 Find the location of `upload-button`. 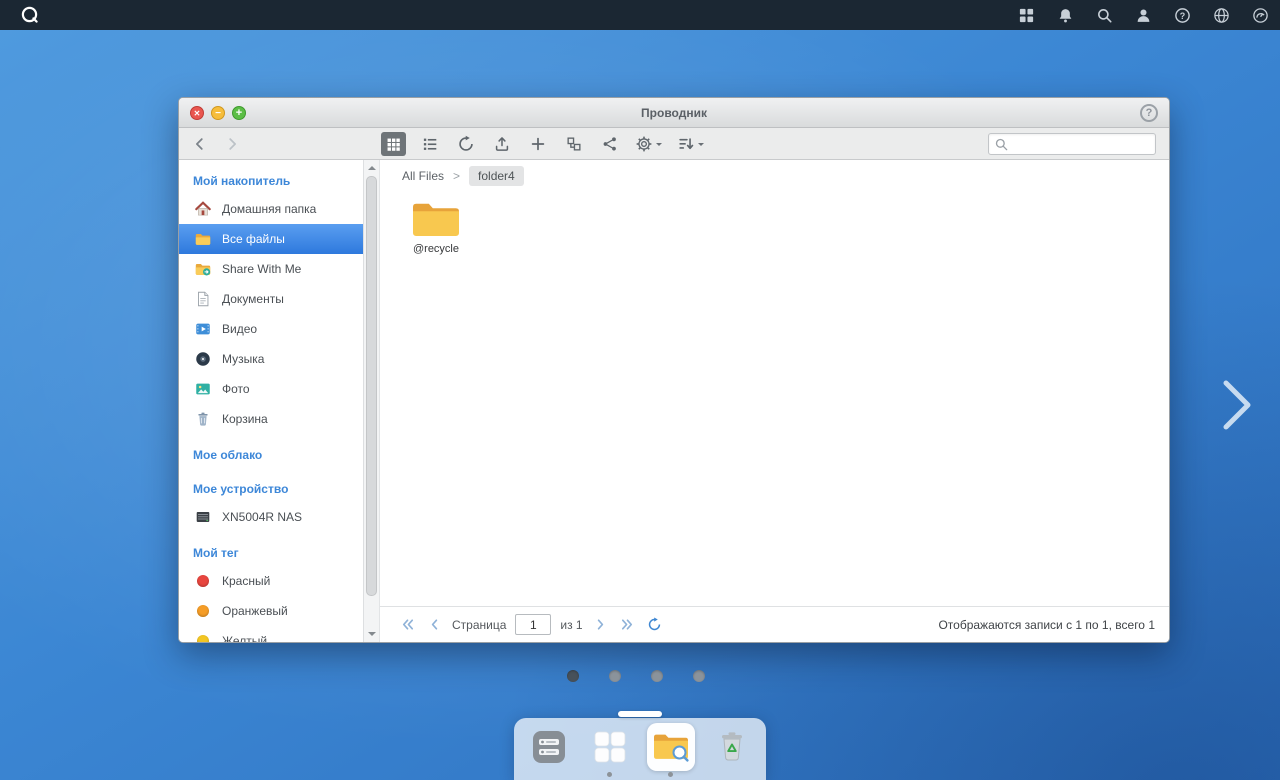

upload-button is located at coordinates (501, 144).